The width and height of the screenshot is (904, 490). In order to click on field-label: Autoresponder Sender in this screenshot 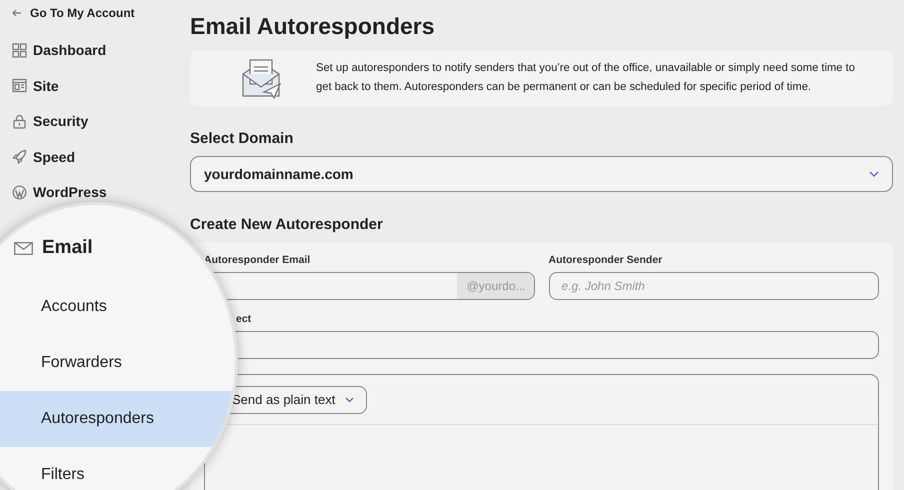, I will do `click(606, 261)`.